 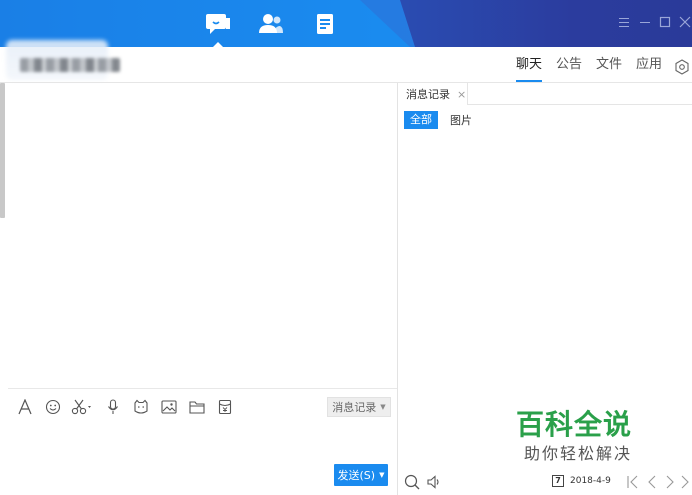 I want to click on maximize-icon, so click(x=665, y=22).